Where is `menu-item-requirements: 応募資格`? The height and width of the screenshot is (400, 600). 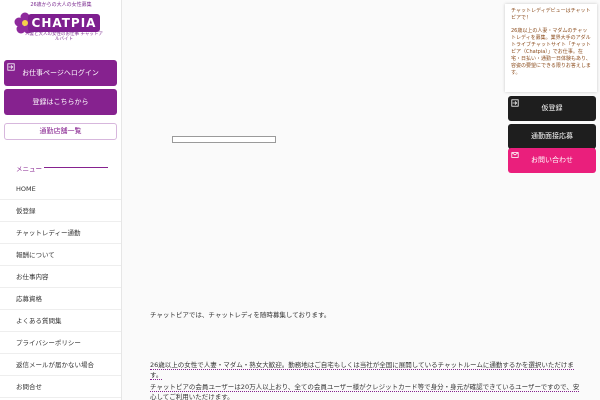 menu-item-requirements: 応募資格 is located at coordinates (60, 299).